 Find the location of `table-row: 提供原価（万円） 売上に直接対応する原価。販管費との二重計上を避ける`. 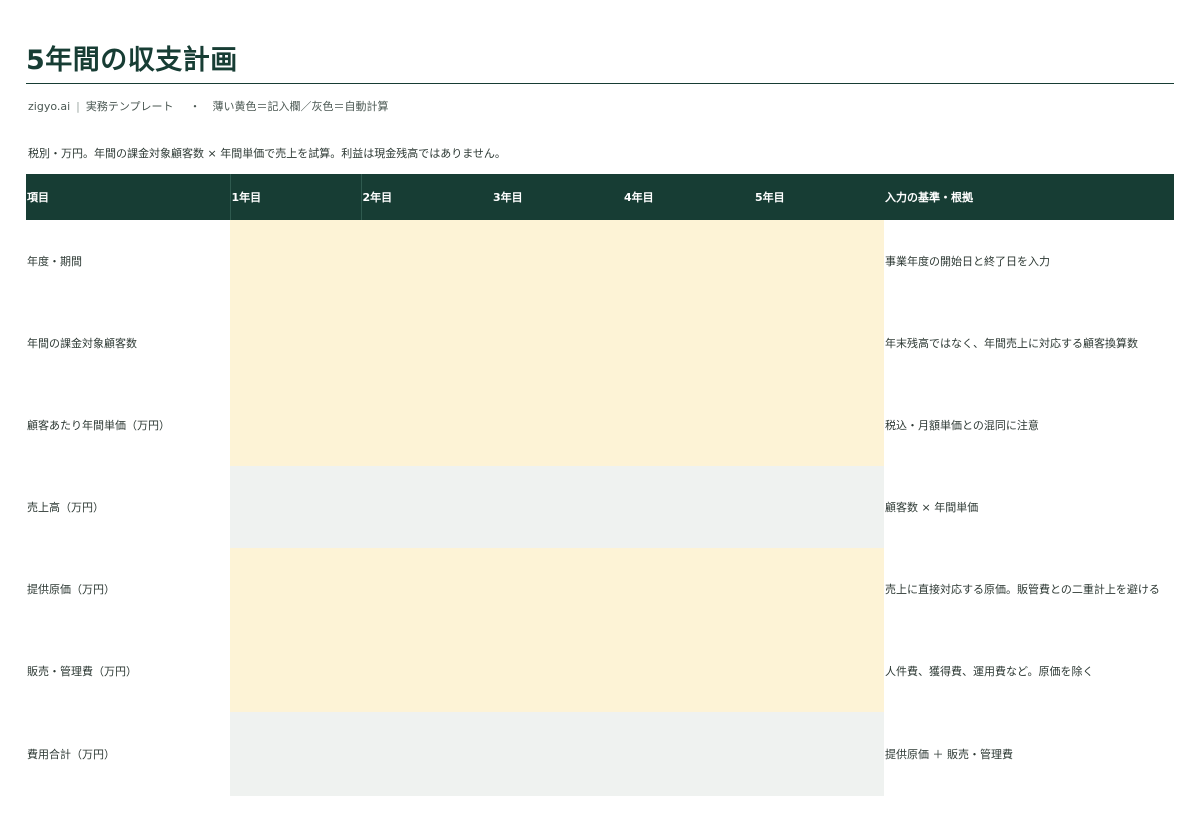

table-row: 提供原価（万円） 売上に直接対応する原価。販管費との二重計上を避ける is located at coordinates (600, 589).